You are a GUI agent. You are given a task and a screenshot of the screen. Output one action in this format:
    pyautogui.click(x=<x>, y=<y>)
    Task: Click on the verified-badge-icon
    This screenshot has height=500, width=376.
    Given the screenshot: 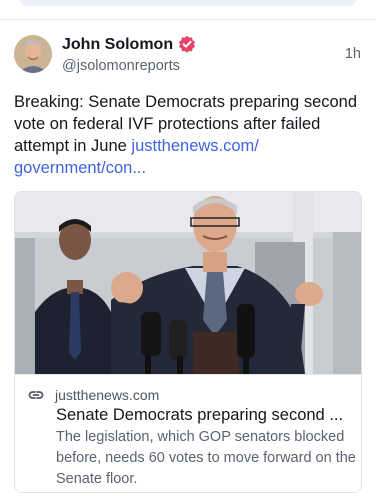 What is the action you would take?
    pyautogui.click(x=187, y=44)
    